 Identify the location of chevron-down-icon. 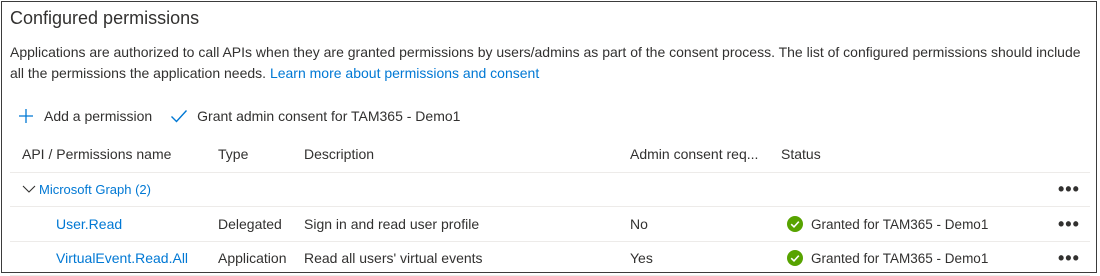
(29, 189).